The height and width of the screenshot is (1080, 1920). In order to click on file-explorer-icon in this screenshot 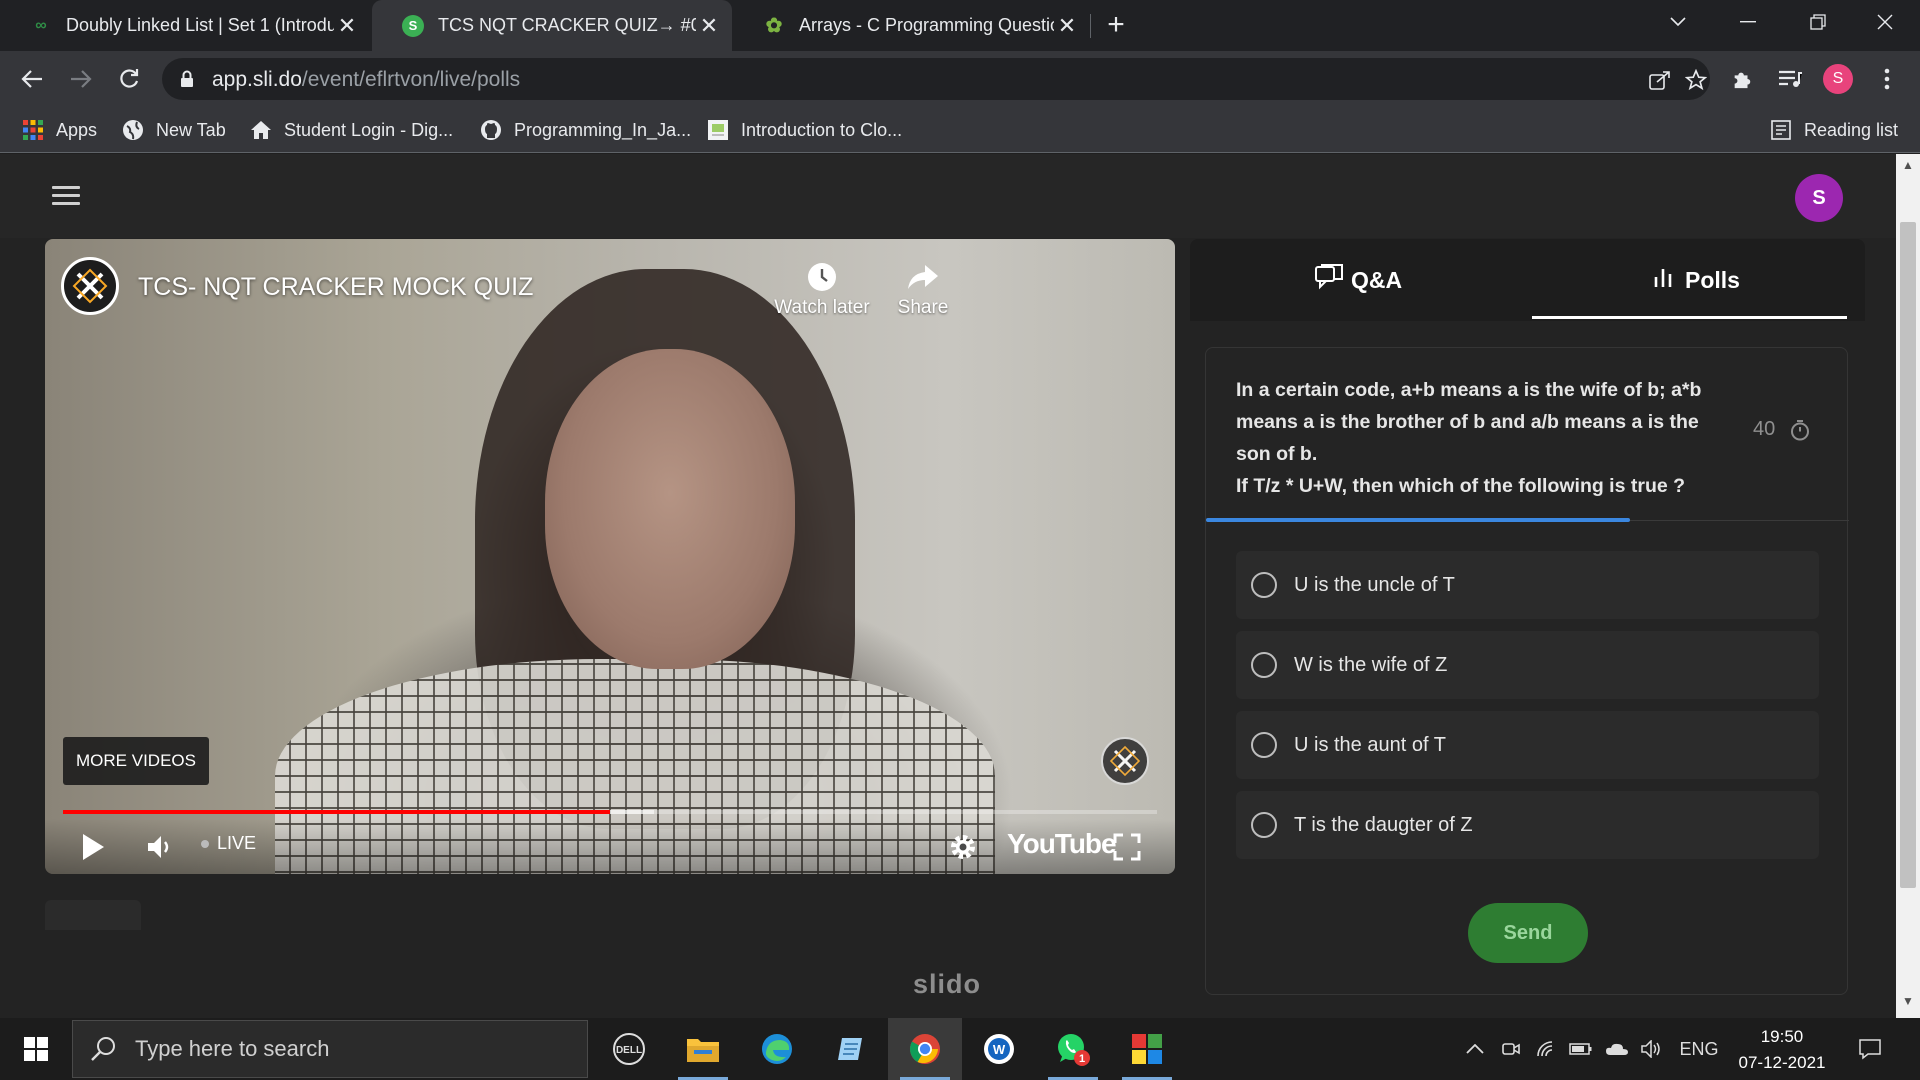, I will do `click(703, 1049)`.